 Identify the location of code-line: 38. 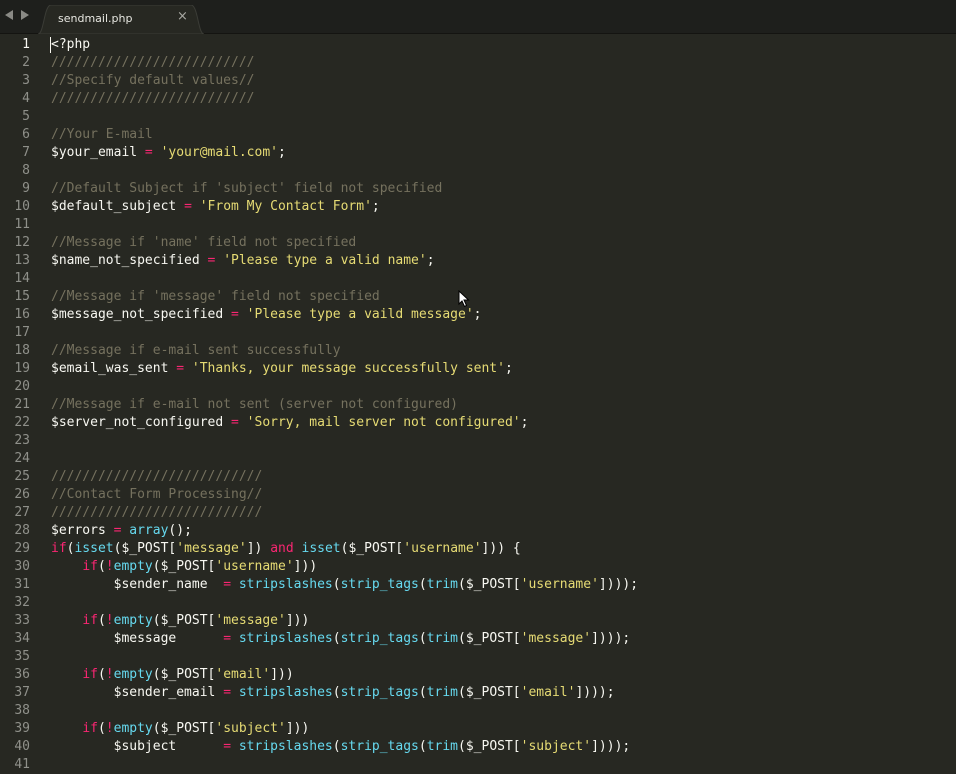
(478, 711).